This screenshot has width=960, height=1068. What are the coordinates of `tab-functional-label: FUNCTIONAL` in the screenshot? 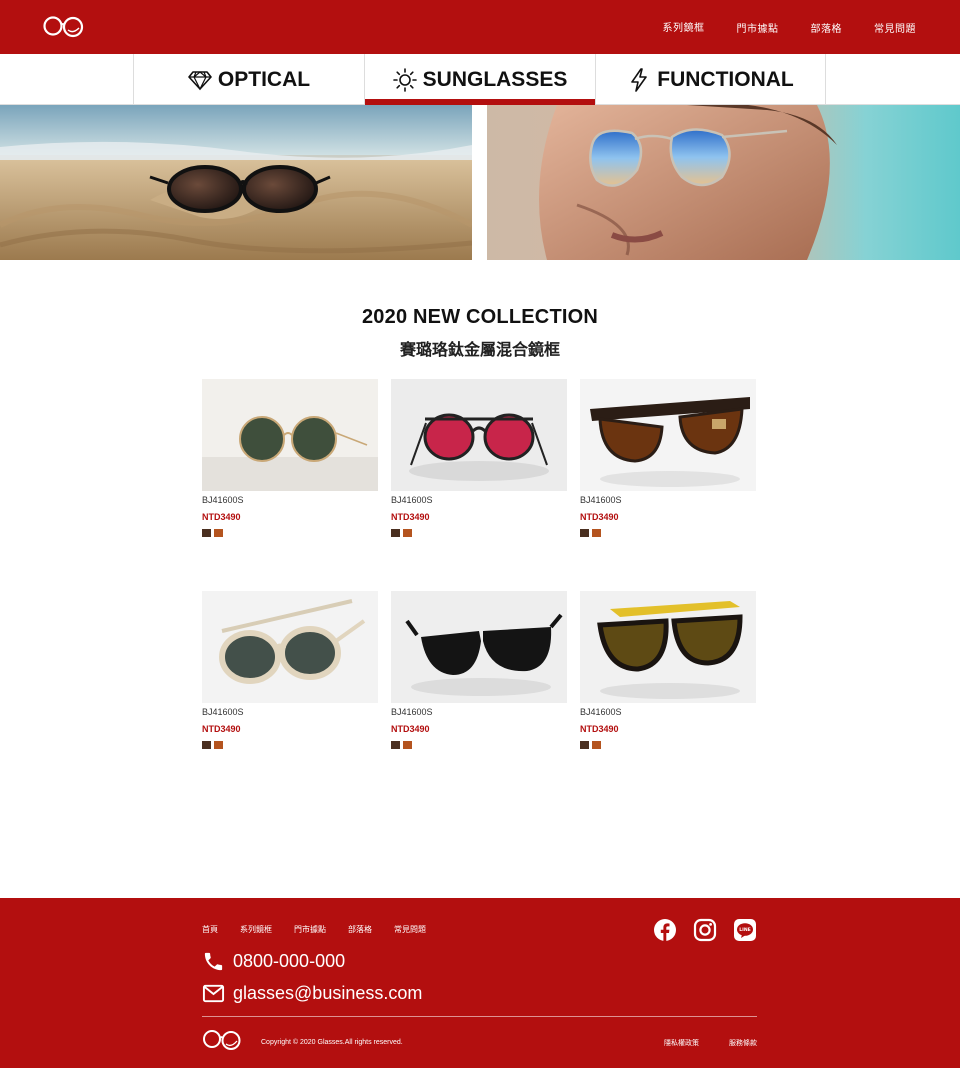 It's located at (725, 79).